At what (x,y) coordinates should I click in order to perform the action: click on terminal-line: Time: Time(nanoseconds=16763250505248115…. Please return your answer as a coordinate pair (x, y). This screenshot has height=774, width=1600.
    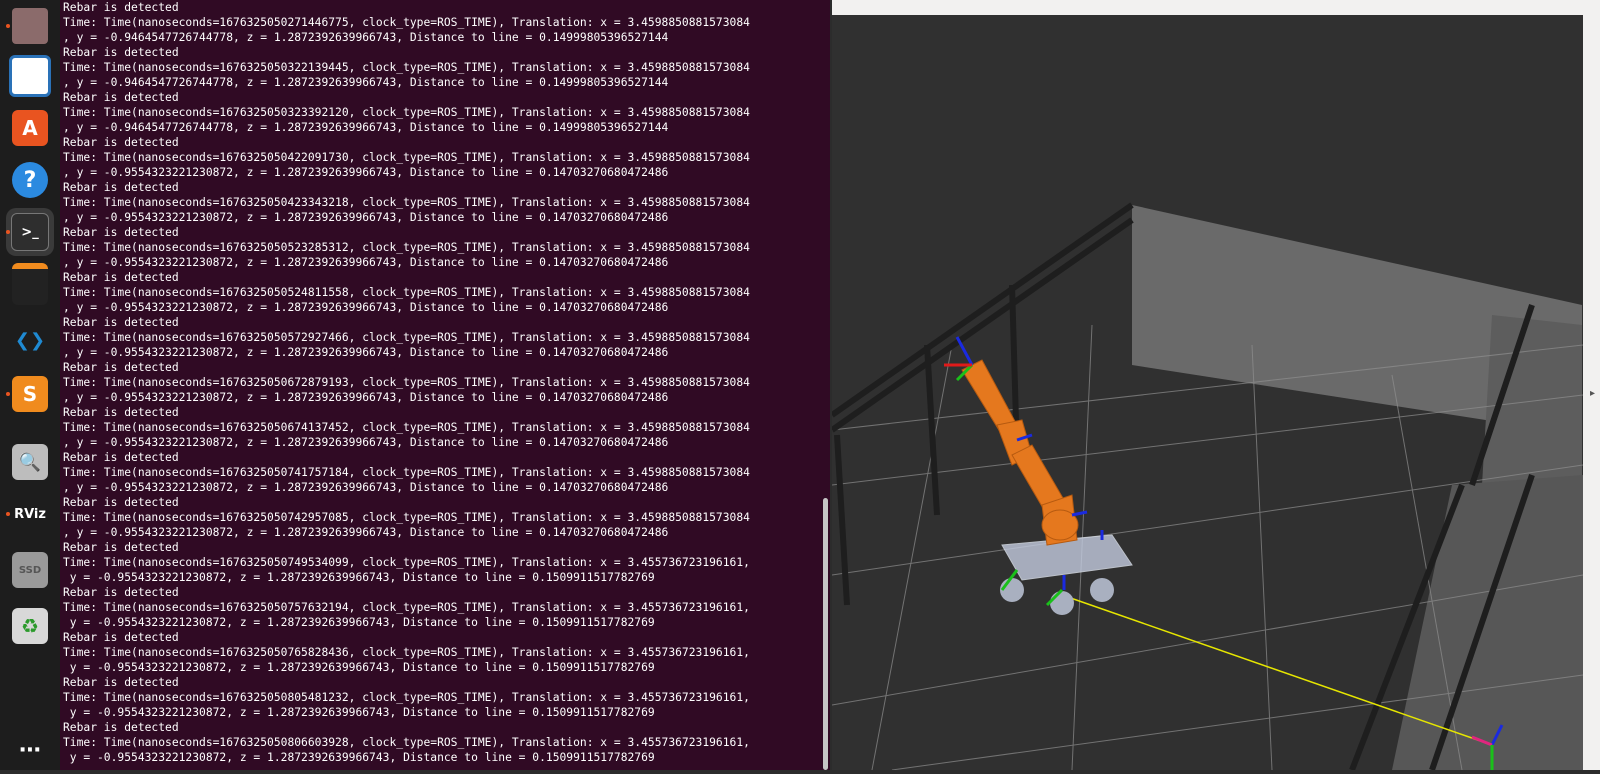
    Looking at the image, I should click on (406, 292).